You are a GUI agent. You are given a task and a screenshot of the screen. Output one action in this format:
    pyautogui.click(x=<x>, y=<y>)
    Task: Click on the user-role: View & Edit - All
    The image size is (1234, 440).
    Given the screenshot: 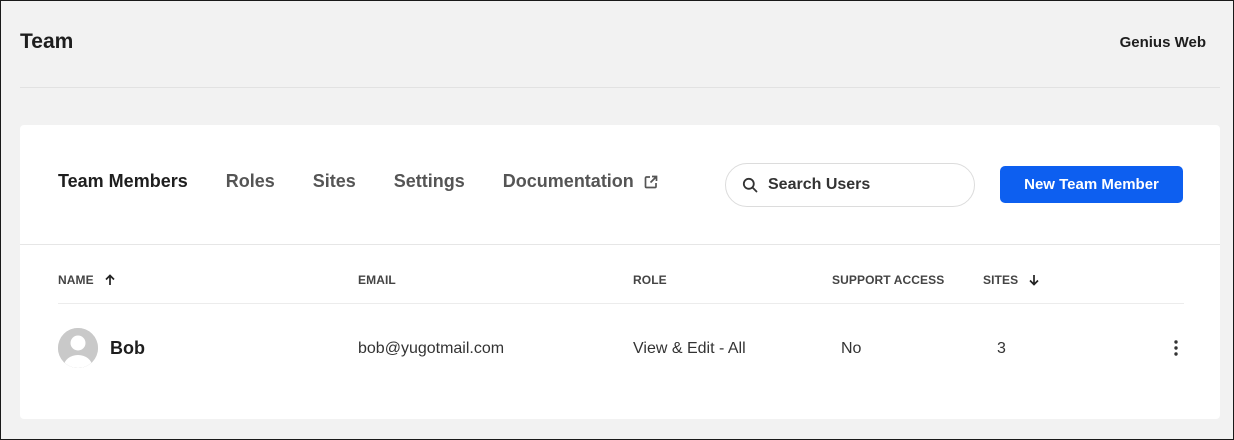 What is the action you would take?
    pyautogui.click(x=689, y=348)
    